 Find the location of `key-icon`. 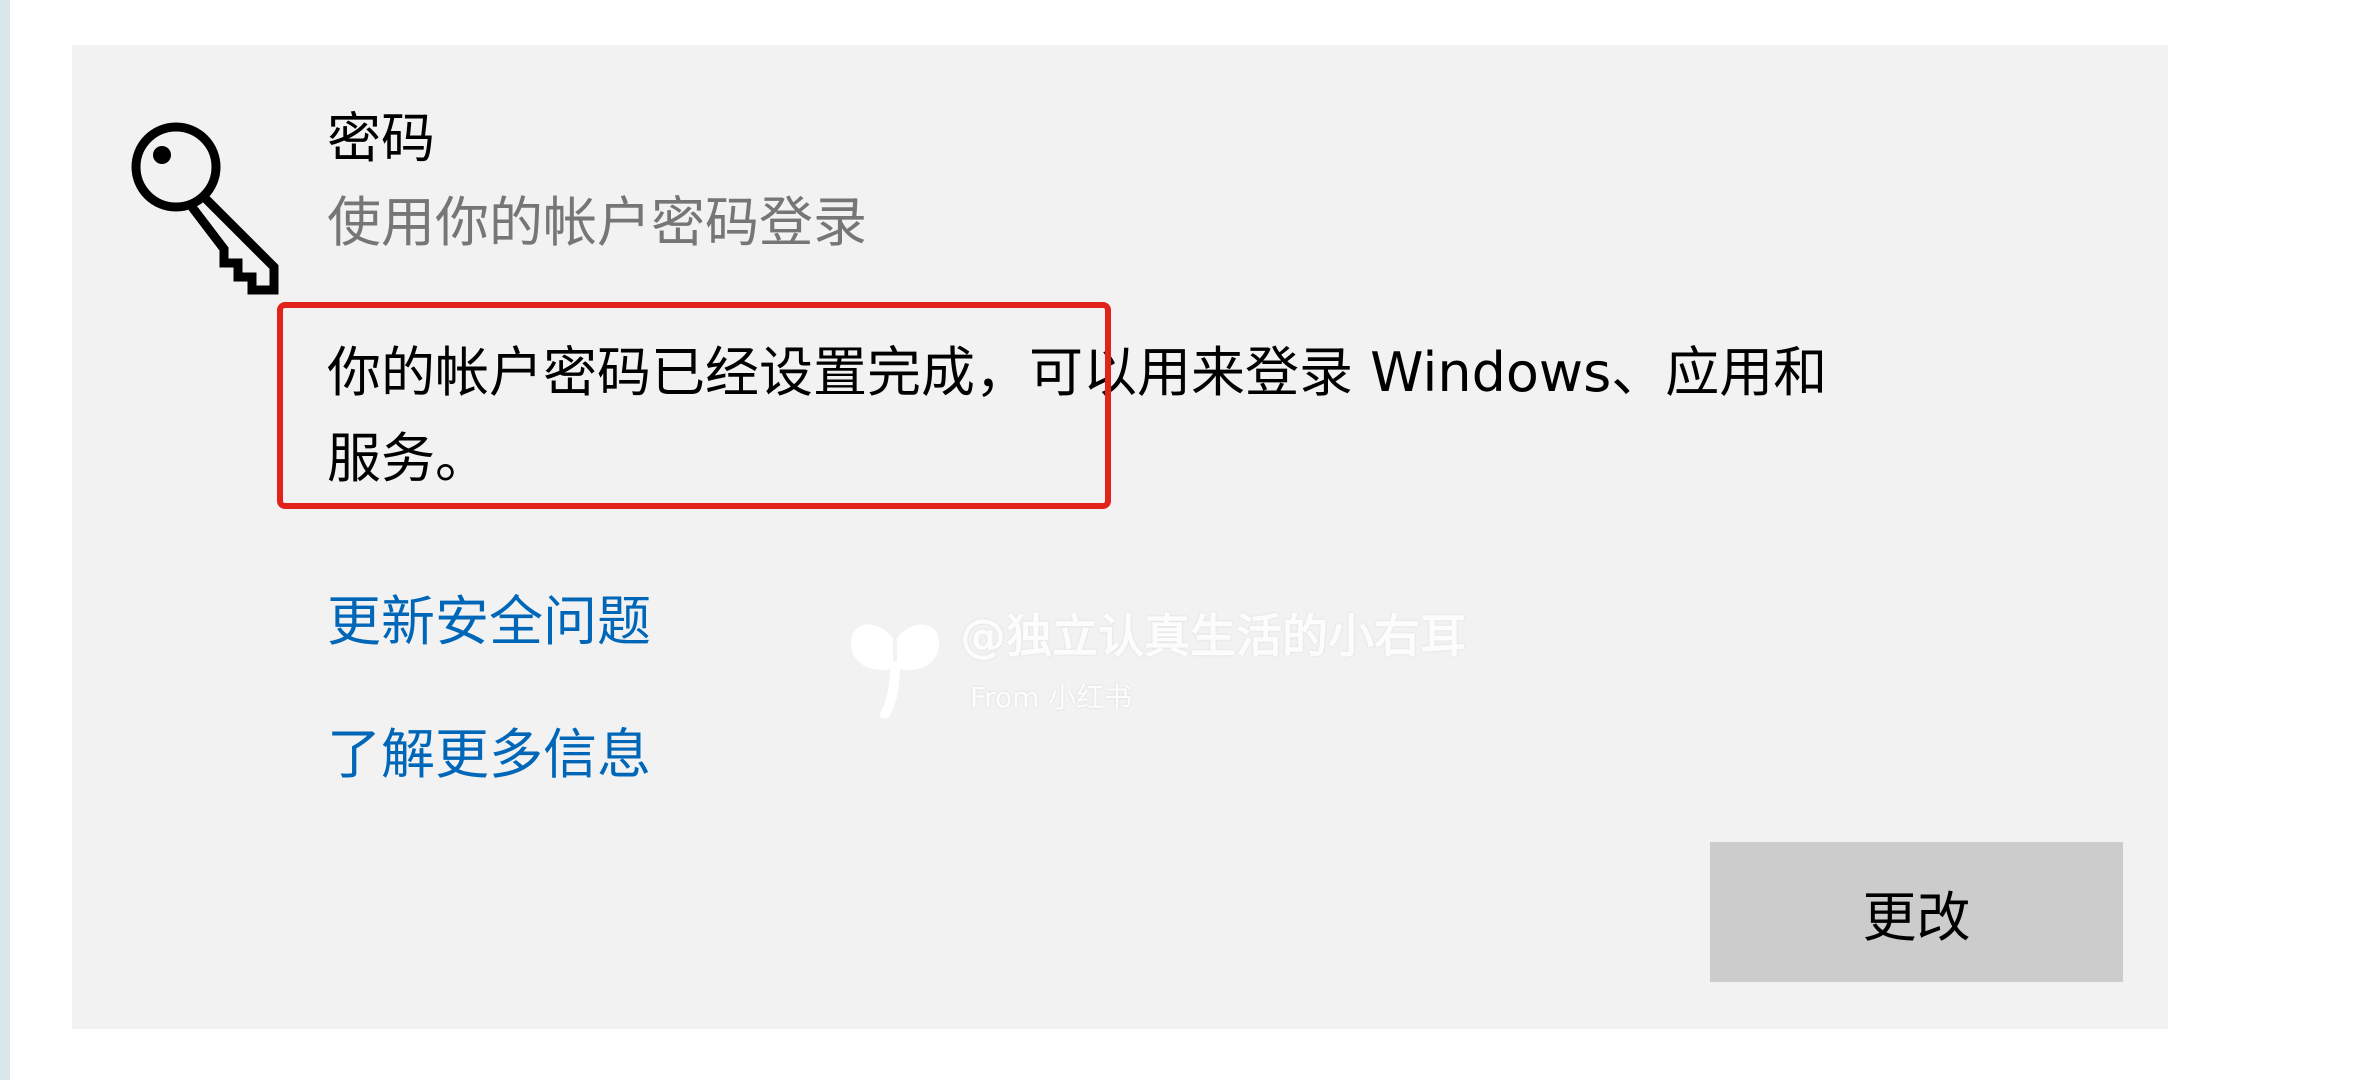

key-icon is located at coordinates (205, 208).